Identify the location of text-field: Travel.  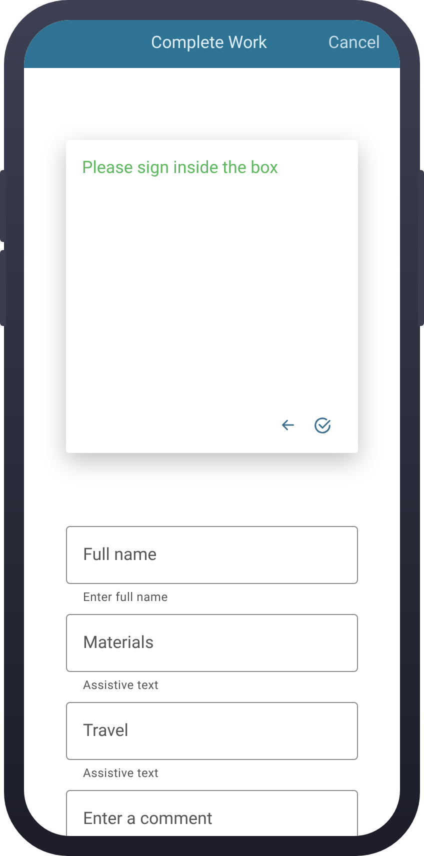
(212, 731).